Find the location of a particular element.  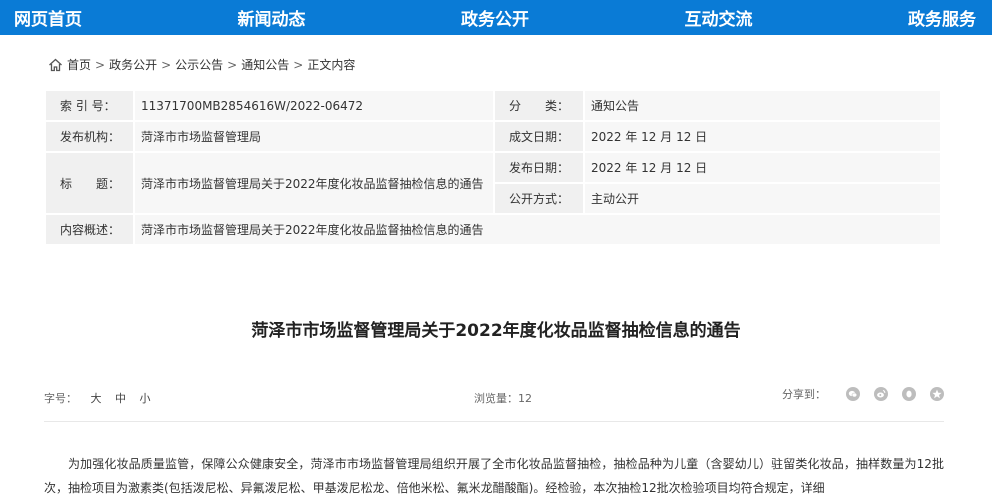

top-navigation: 网页首页 新闻动态 政务公开 互动交流 政务服务 is located at coordinates (496, 17).